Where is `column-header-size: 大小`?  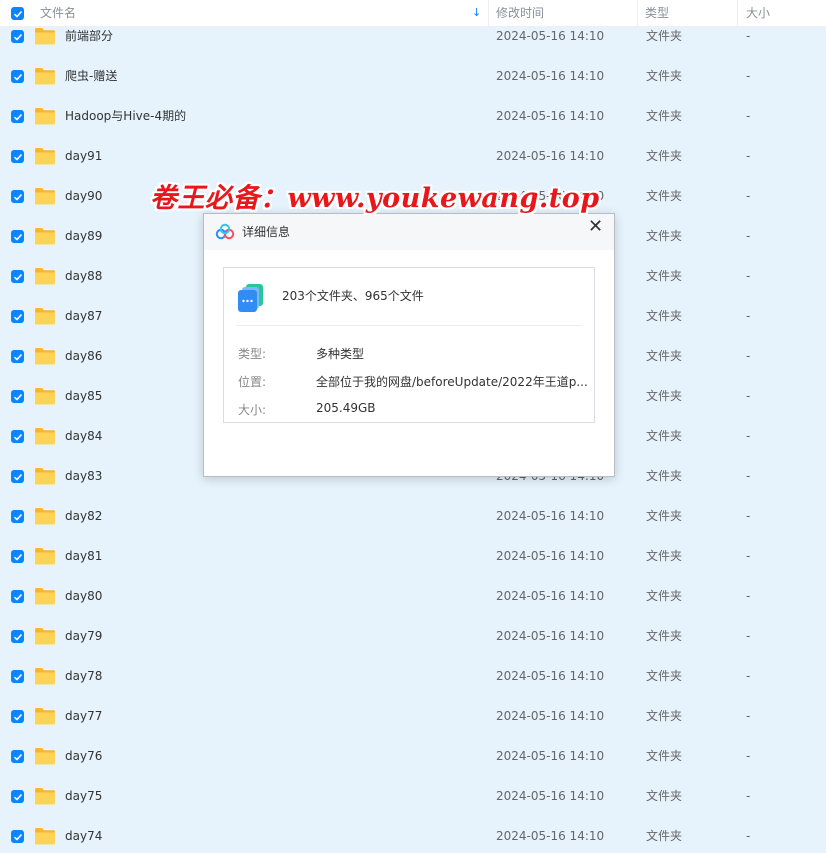
column-header-size: 大小 is located at coordinates (758, 13).